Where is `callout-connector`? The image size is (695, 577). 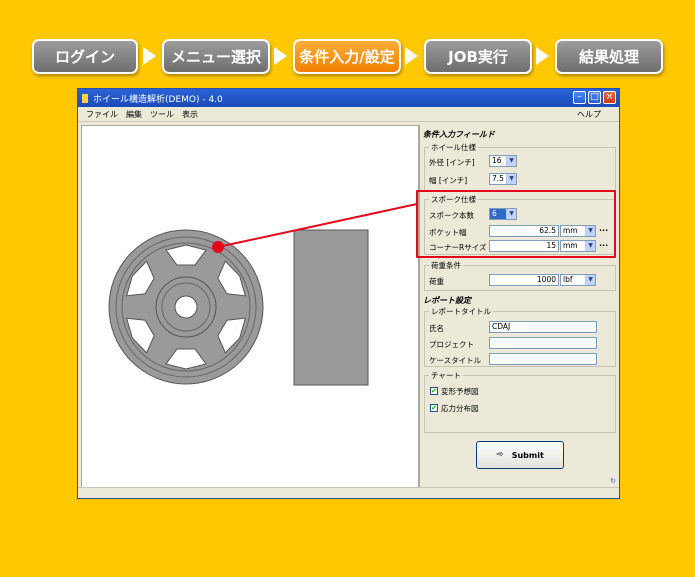 callout-connector is located at coordinates (315, 228).